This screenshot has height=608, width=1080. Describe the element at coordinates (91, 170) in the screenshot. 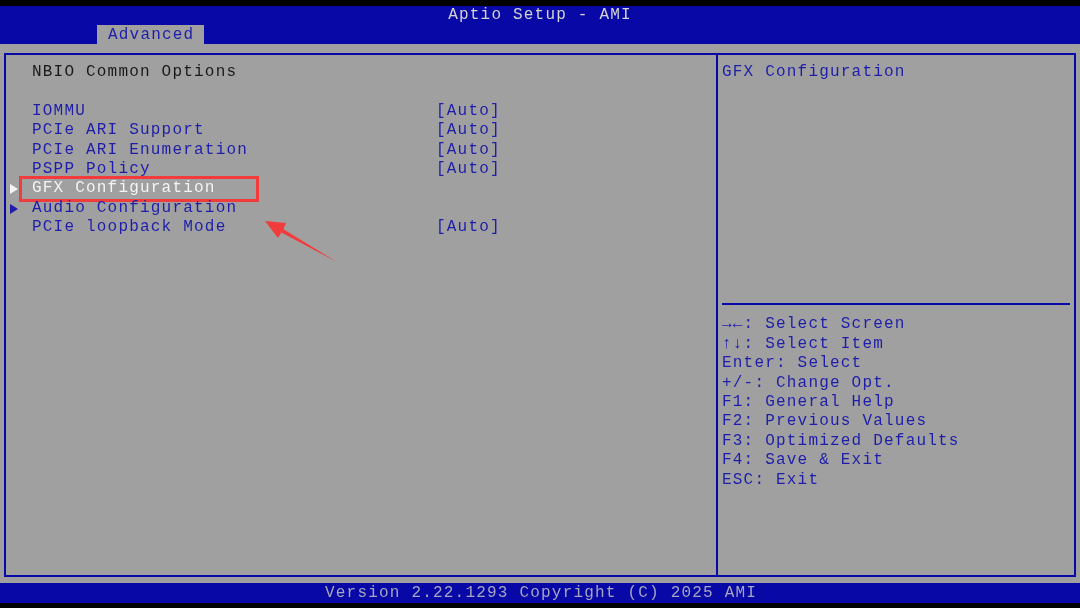

I see `menu-item: PSPP Policy` at that location.